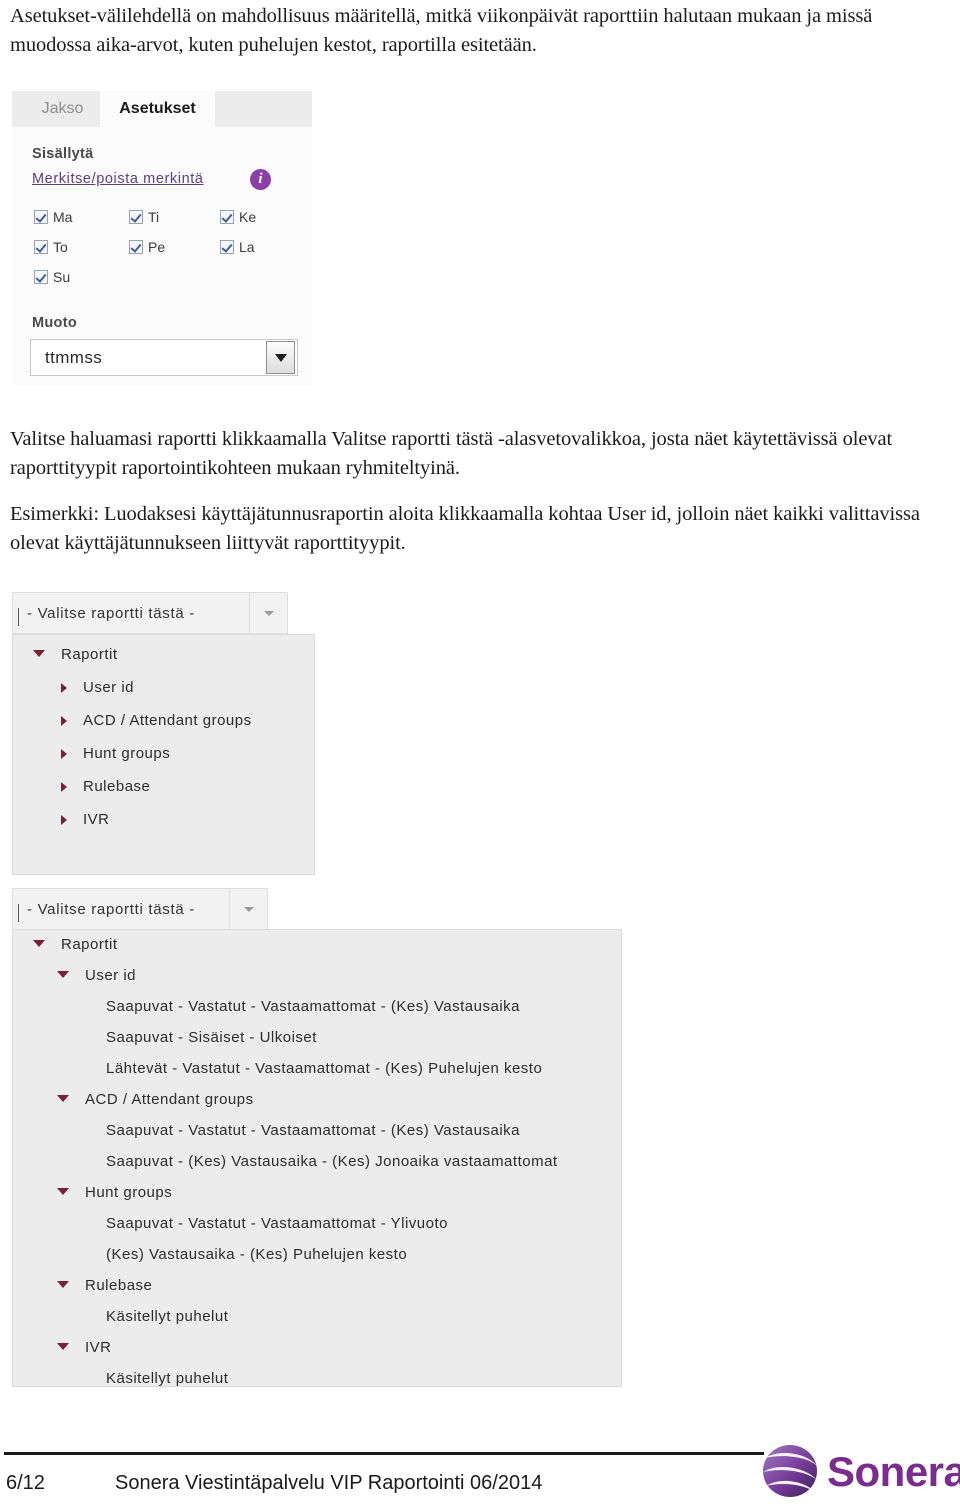 The height and width of the screenshot is (1507, 960). I want to click on include-section-label: Sisällytä, so click(63, 154).